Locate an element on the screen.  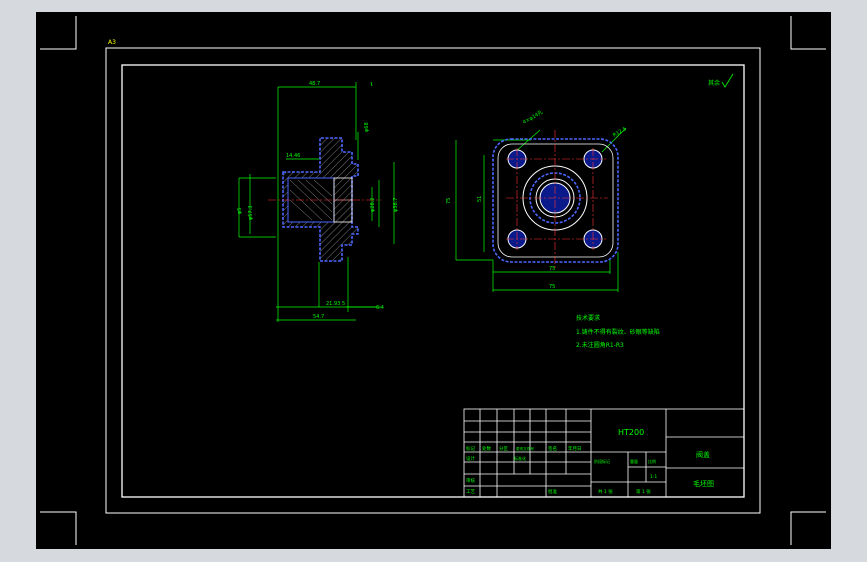
corner-mark-text: A3 is located at coordinates (112, 42).